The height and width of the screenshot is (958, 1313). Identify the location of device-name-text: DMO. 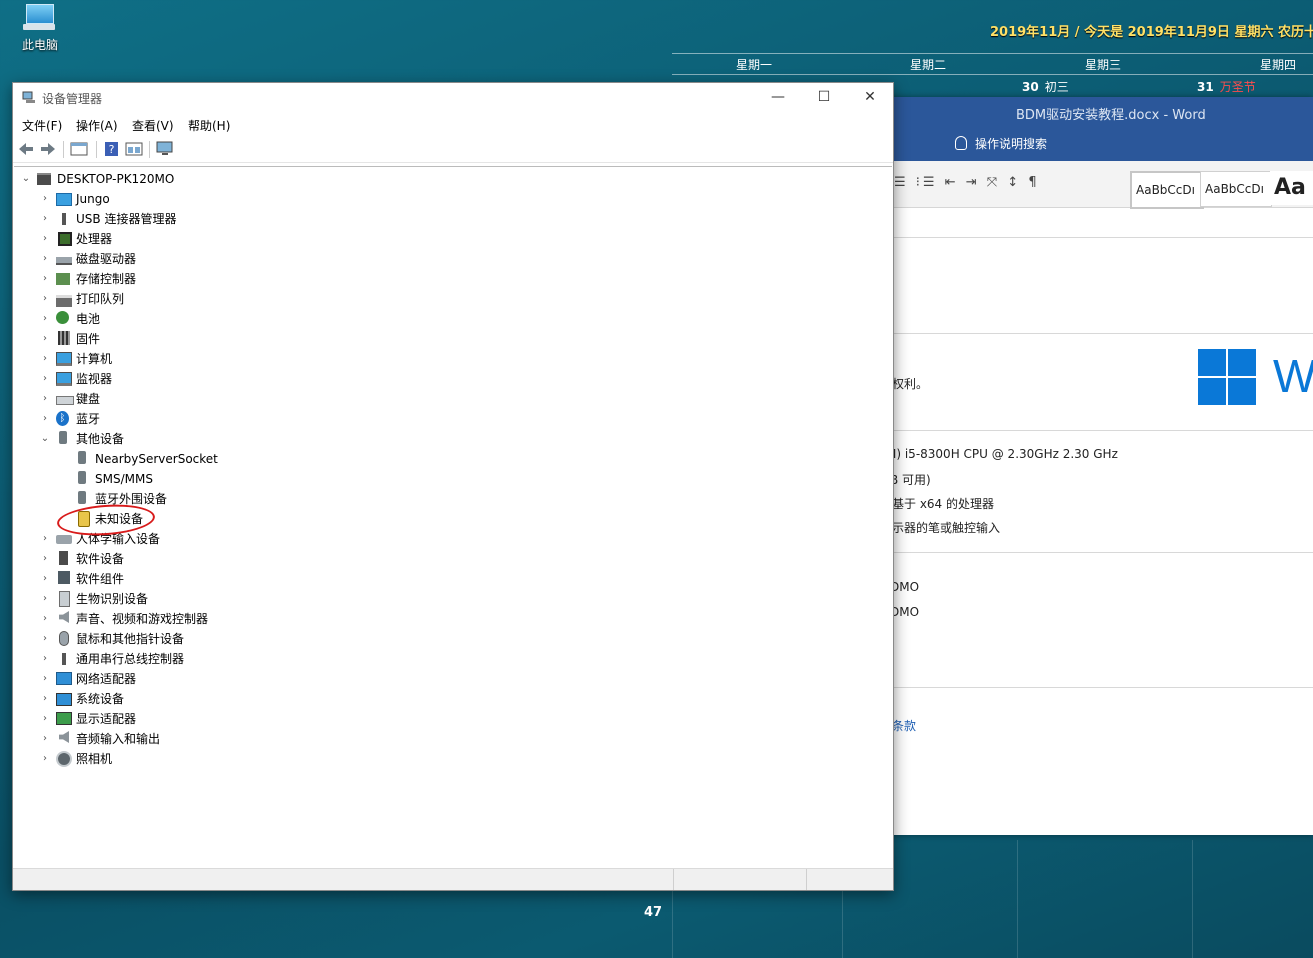
(905, 612).